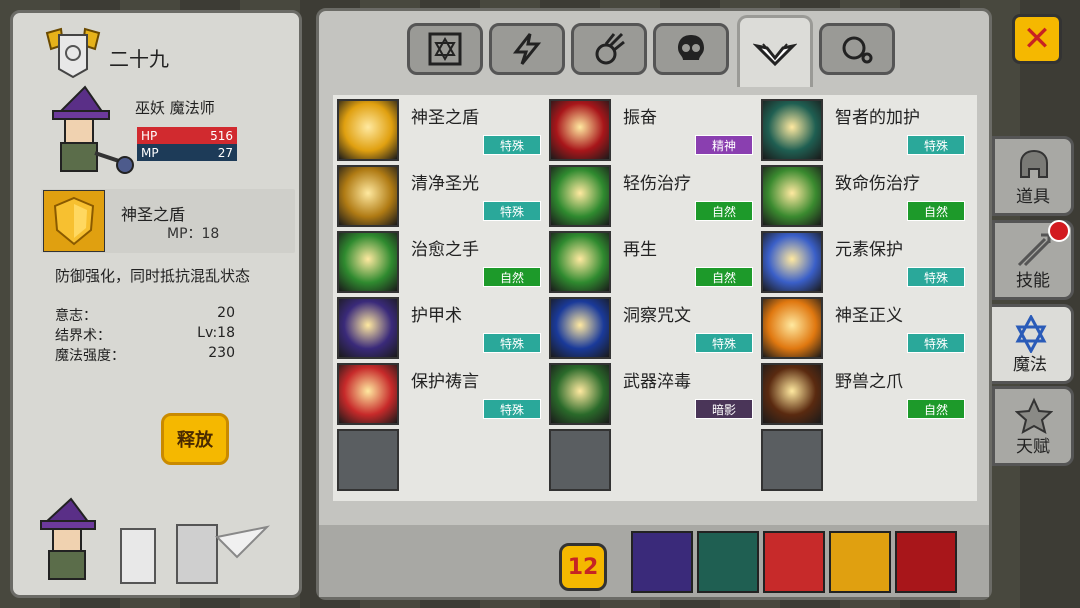 Image resolution: width=1080 pixels, height=608 pixels. Describe the element at coordinates (221, 353) in the screenshot. I see `stat-value: 230` at that location.